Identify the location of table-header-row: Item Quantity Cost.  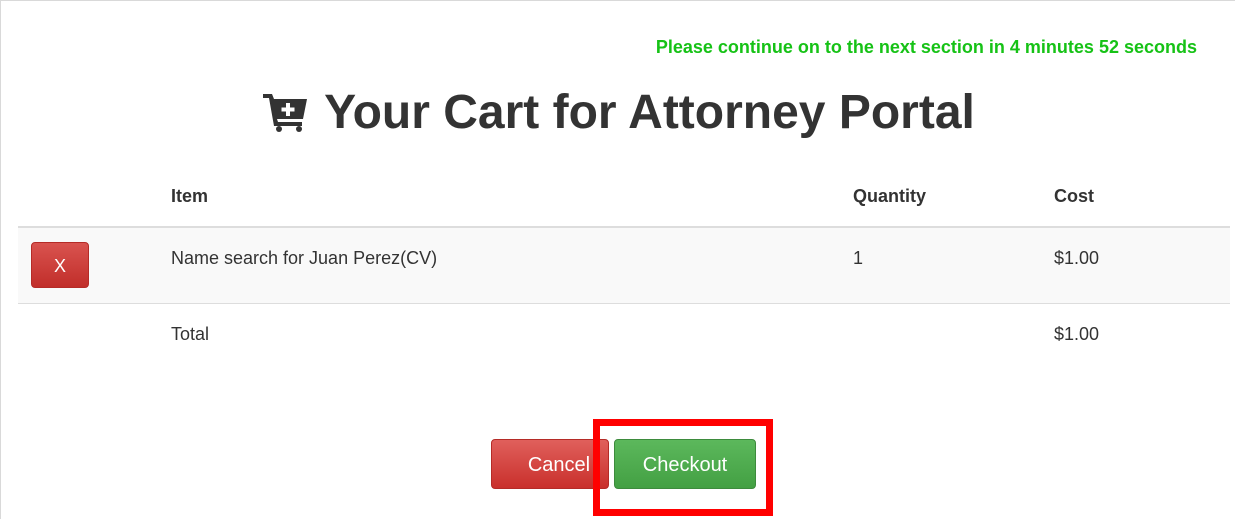
(624, 197).